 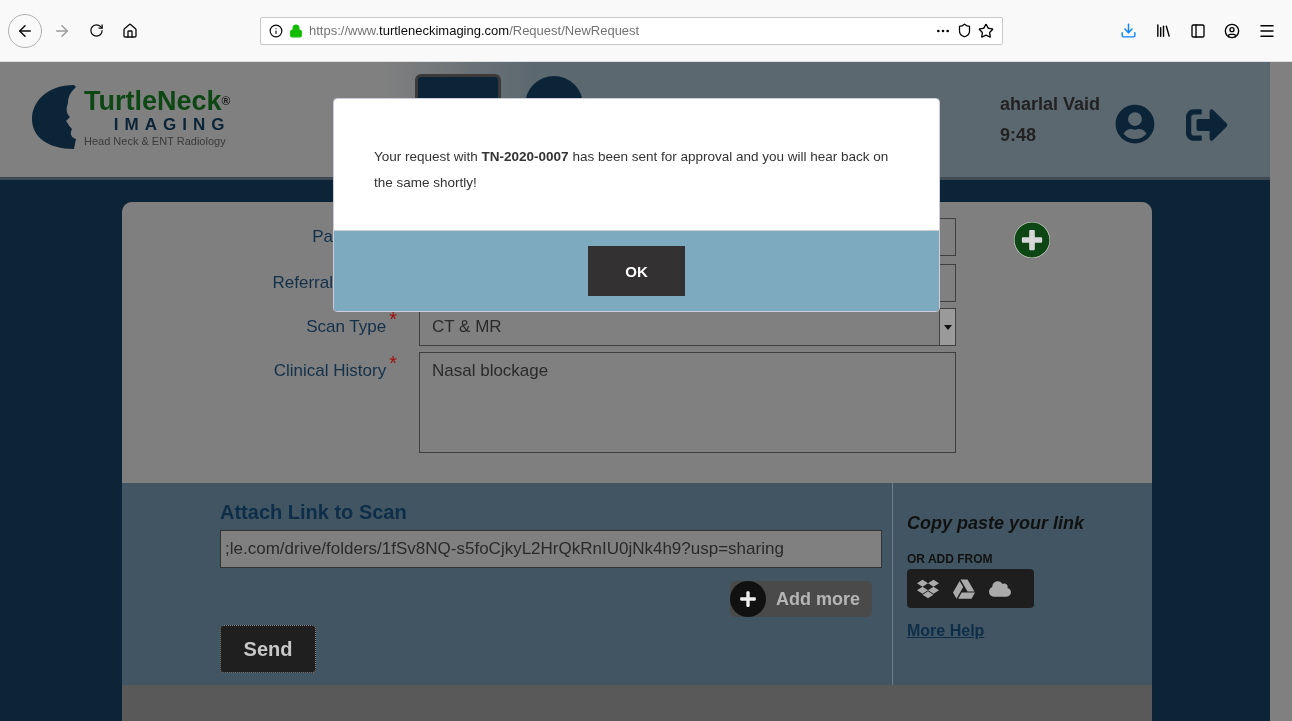 I want to click on lock-icon, so click(x=296, y=30).